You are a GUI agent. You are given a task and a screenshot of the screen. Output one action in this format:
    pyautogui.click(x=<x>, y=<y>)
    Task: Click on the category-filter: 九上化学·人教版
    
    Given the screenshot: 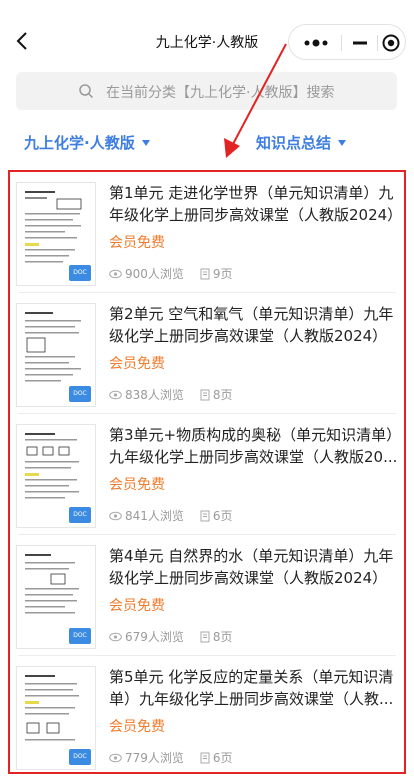 What is the action you would take?
    pyautogui.click(x=87, y=142)
    